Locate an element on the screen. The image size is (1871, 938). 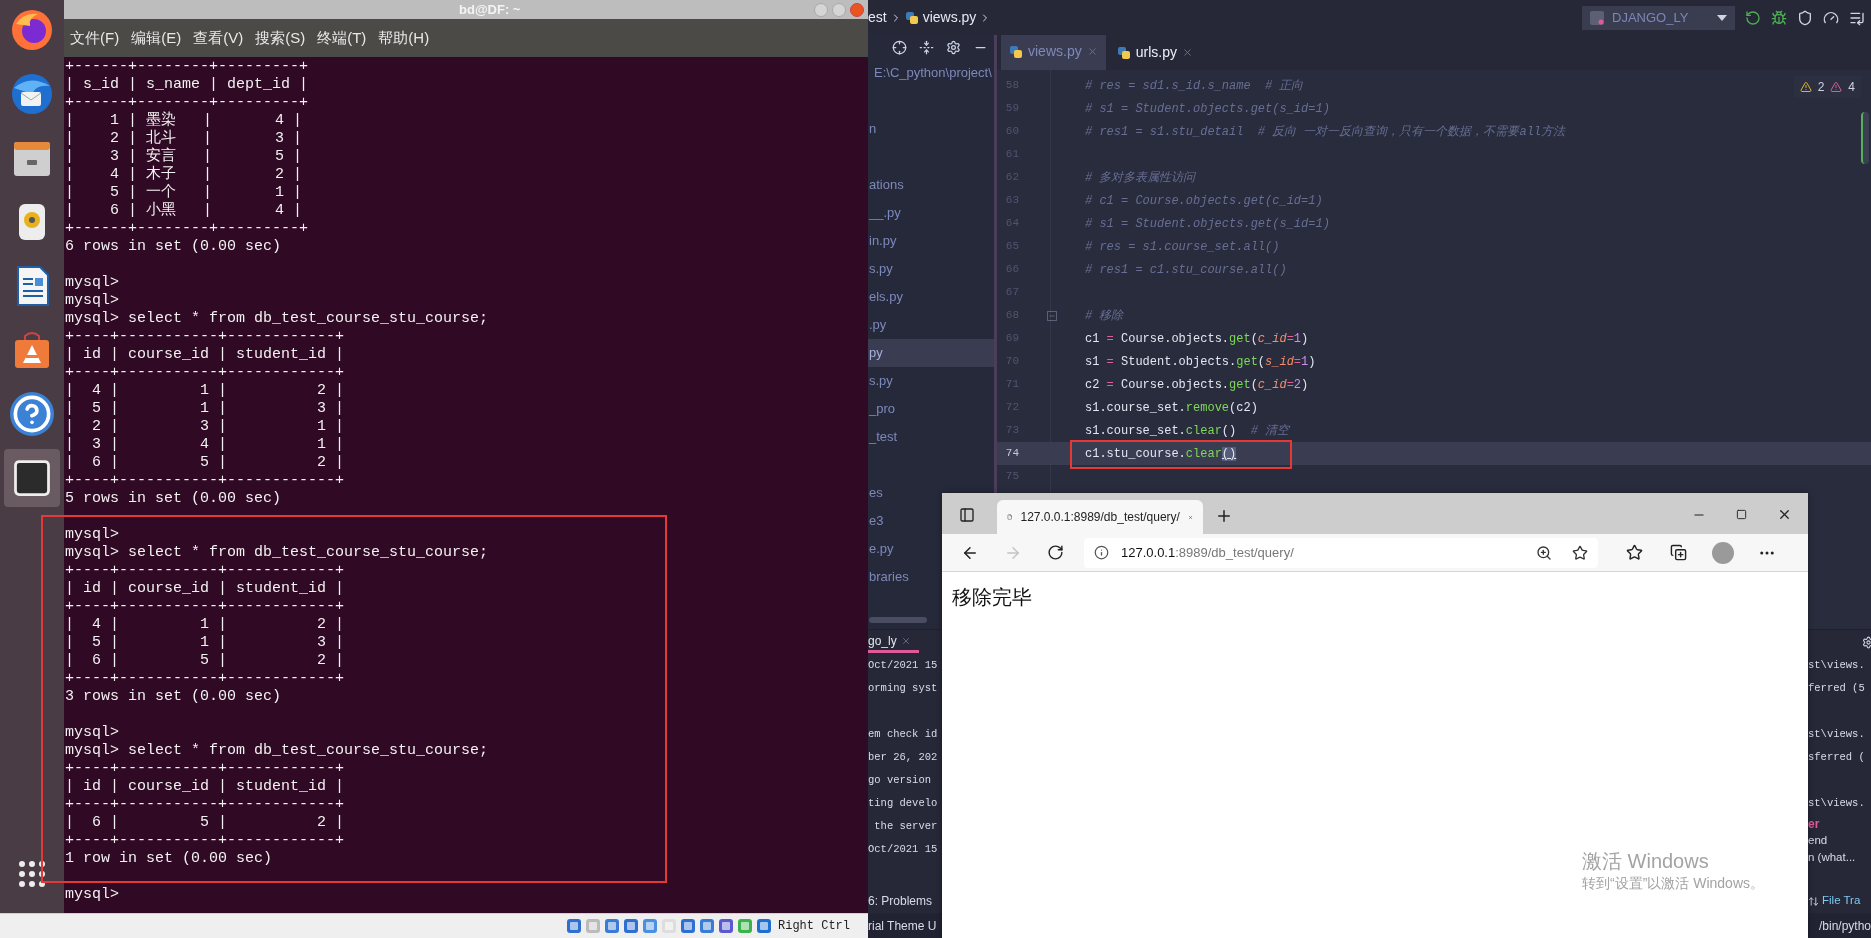
error-icon is located at coordinates (1836, 87).